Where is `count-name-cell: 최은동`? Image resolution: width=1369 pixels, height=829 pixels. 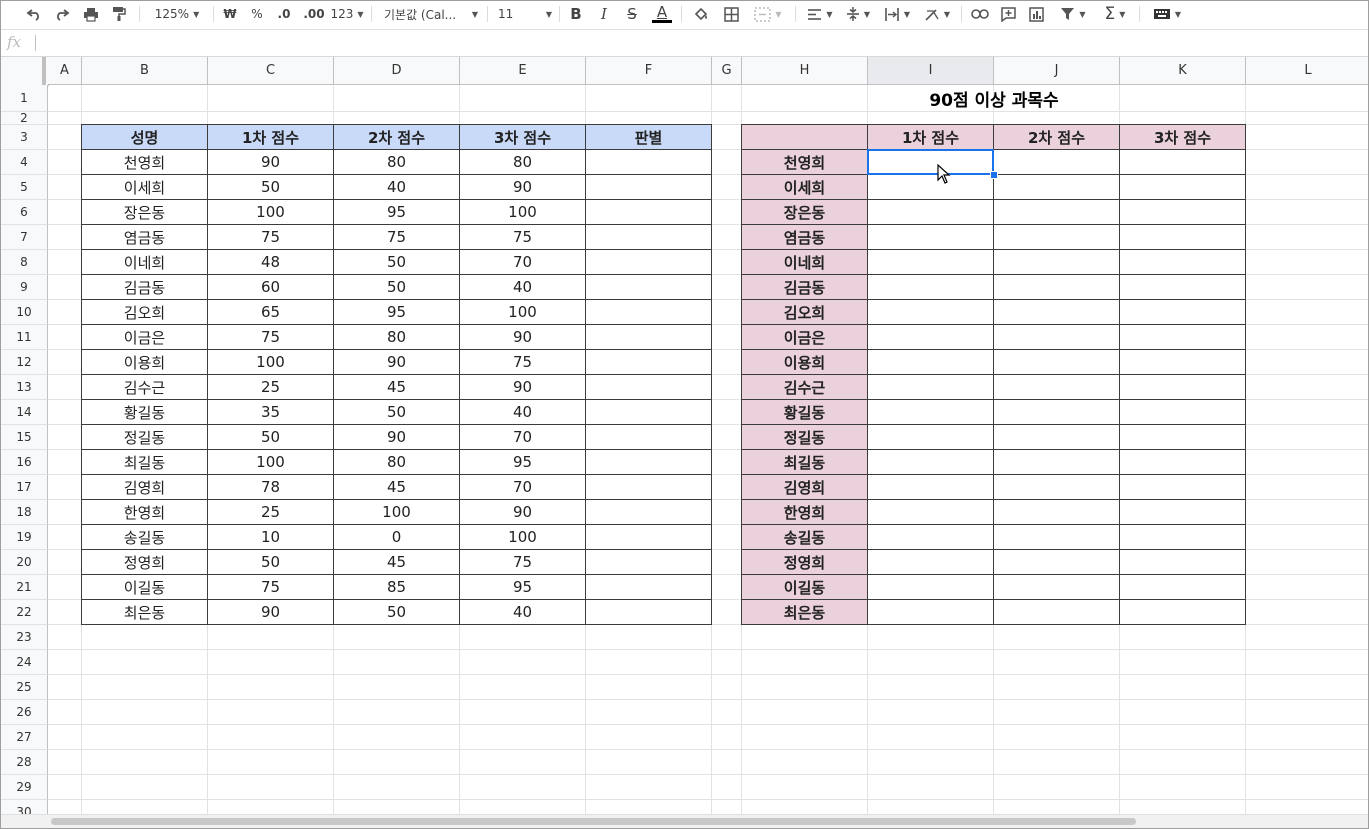
count-name-cell: 최은동 is located at coordinates (804, 612).